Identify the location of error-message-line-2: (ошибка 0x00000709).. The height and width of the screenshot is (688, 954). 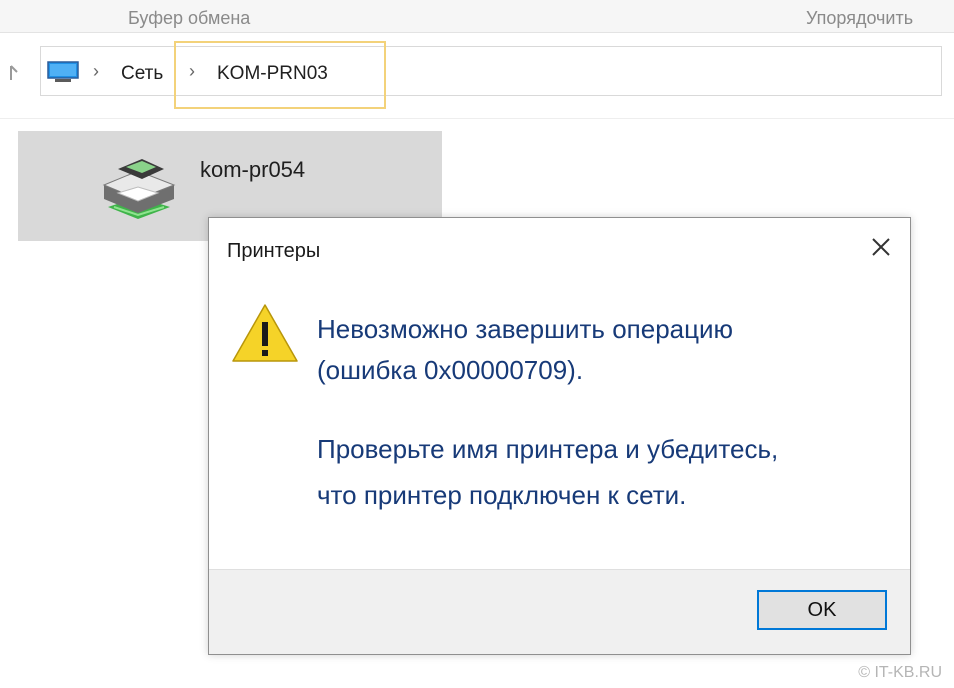
(450, 370).